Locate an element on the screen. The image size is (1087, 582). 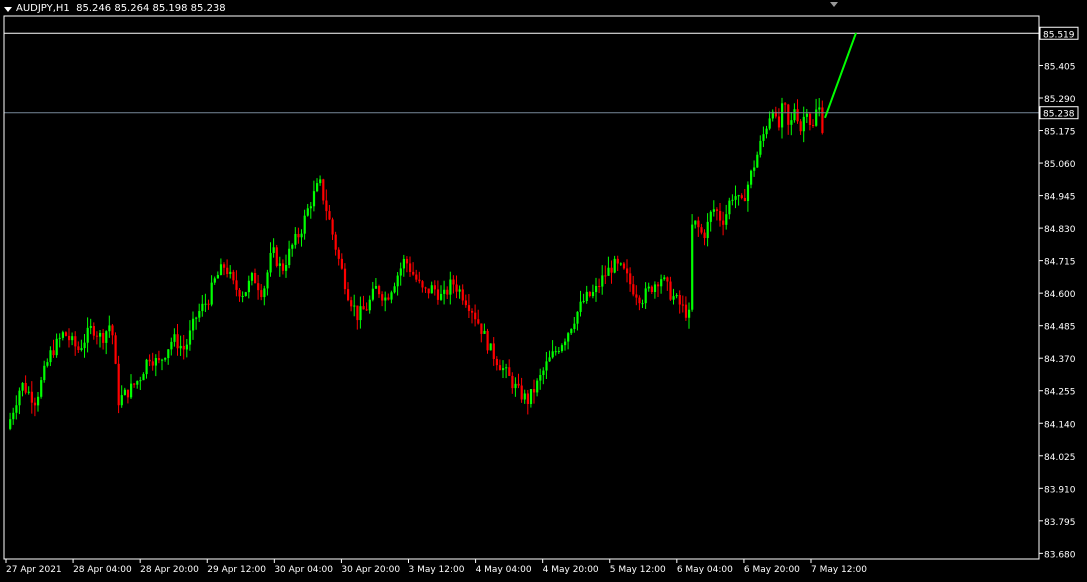
y-tick-label: 85.405 is located at coordinates (1060, 67).